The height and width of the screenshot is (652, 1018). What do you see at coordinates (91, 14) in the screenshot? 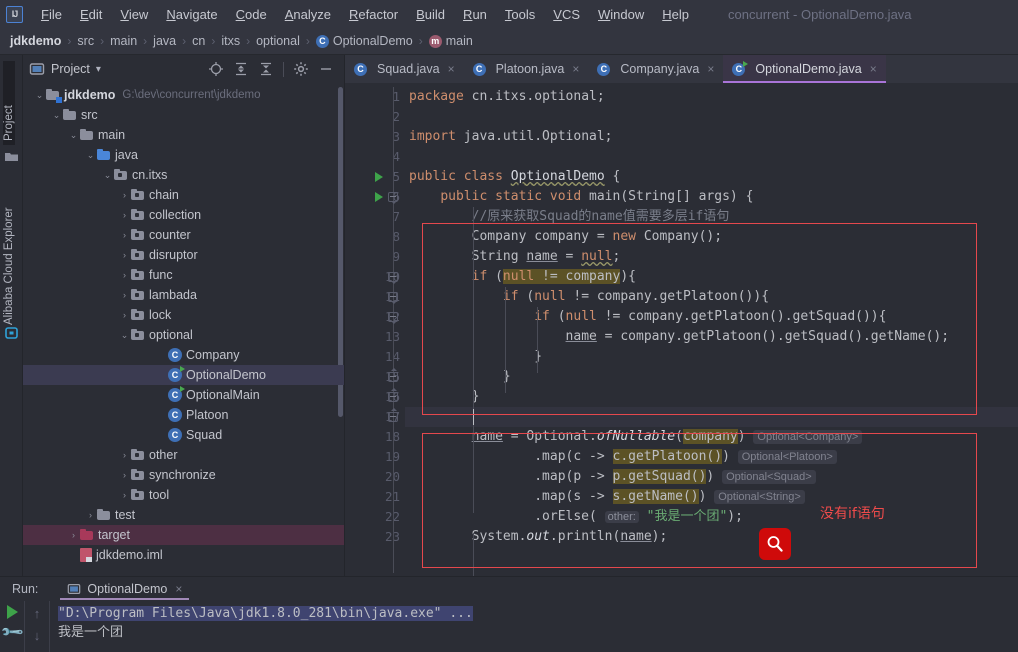
I see `menu-item-edit: Edit` at bounding box center [91, 14].